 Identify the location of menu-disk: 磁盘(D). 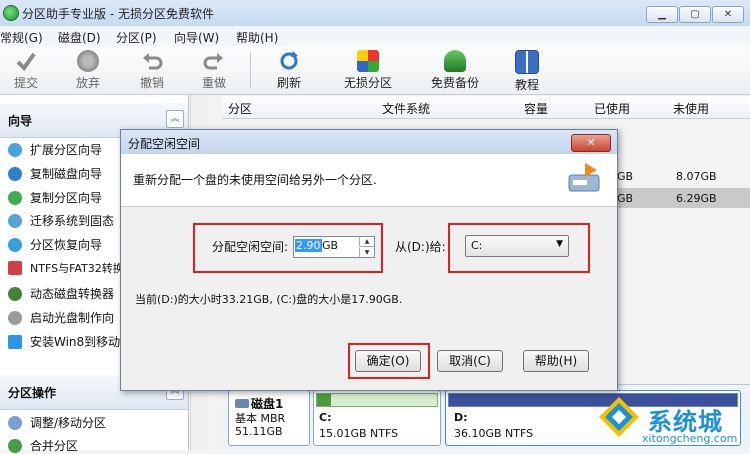
(79, 37).